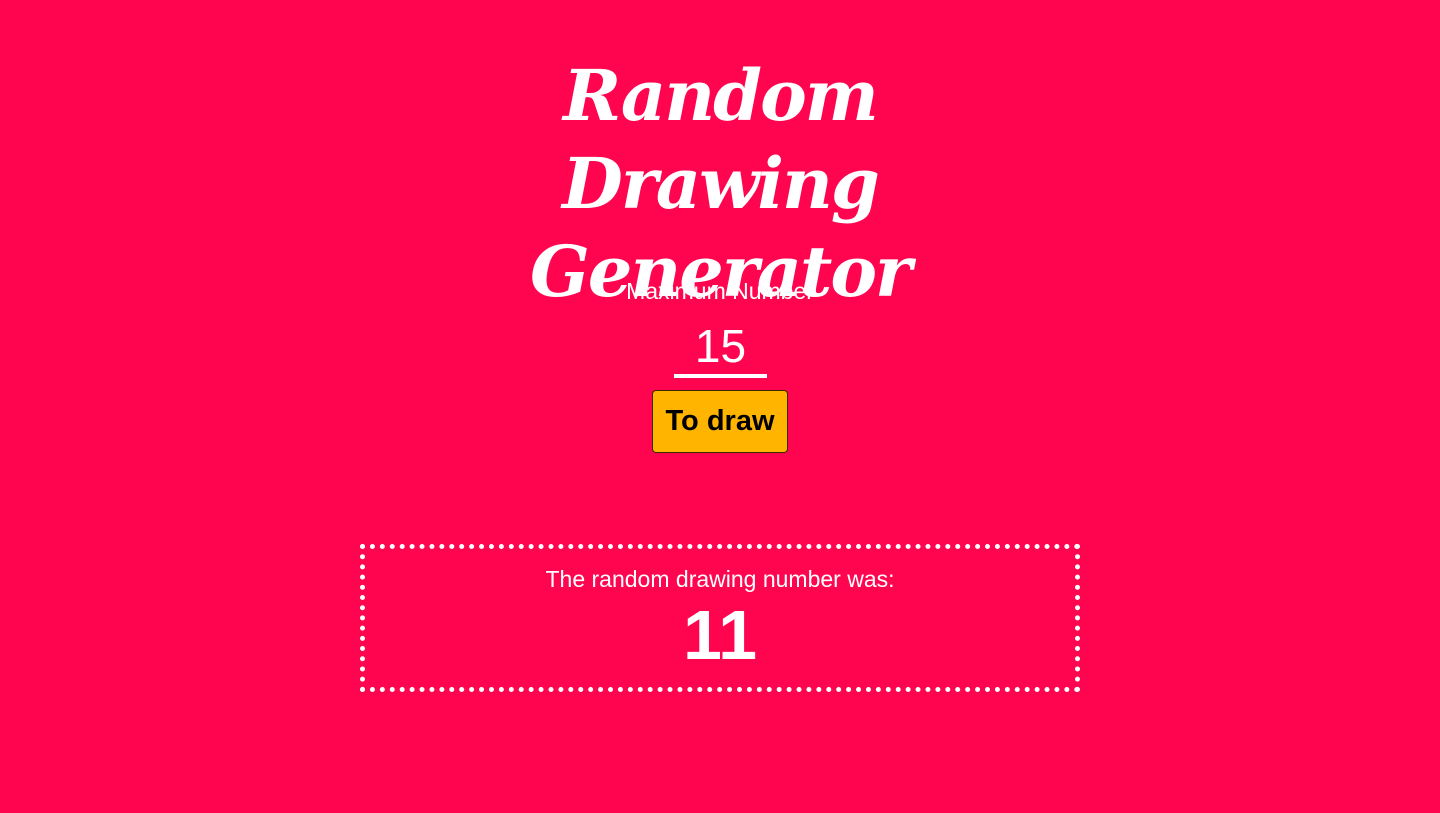 The height and width of the screenshot is (813, 1440). Describe the element at coordinates (720, 348) in the screenshot. I see `max-number-input` at that location.